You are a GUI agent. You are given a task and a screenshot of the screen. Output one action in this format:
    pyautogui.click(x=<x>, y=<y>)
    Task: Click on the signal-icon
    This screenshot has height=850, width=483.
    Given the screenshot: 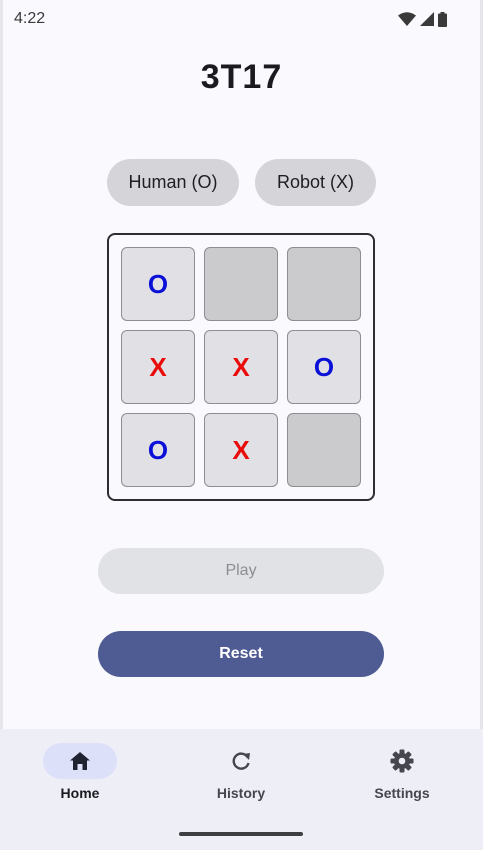 What is the action you would take?
    pyautogui.click(x=427, y=19)
    